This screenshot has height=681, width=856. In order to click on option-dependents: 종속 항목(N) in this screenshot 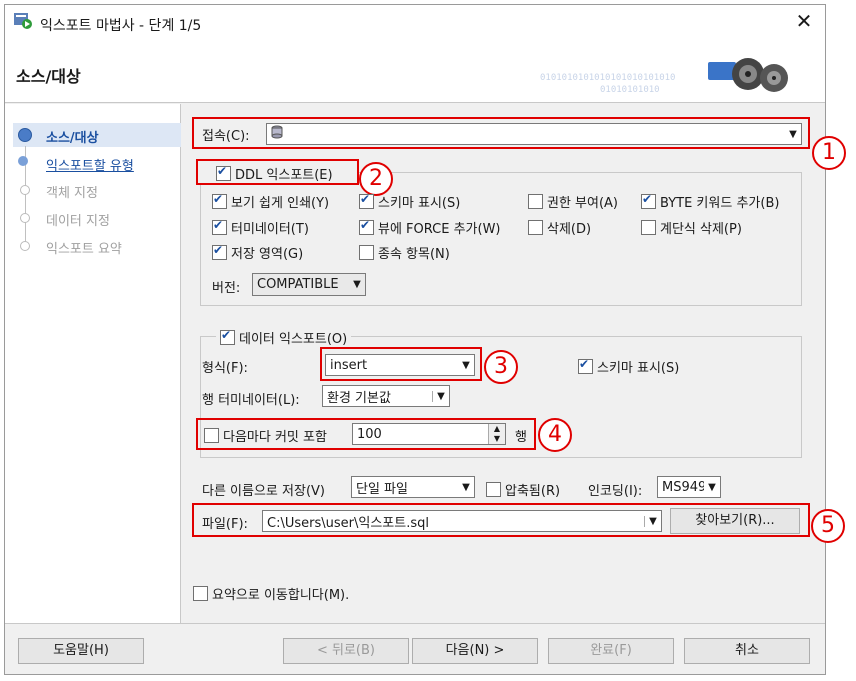, I will do `click(404, 252)`.